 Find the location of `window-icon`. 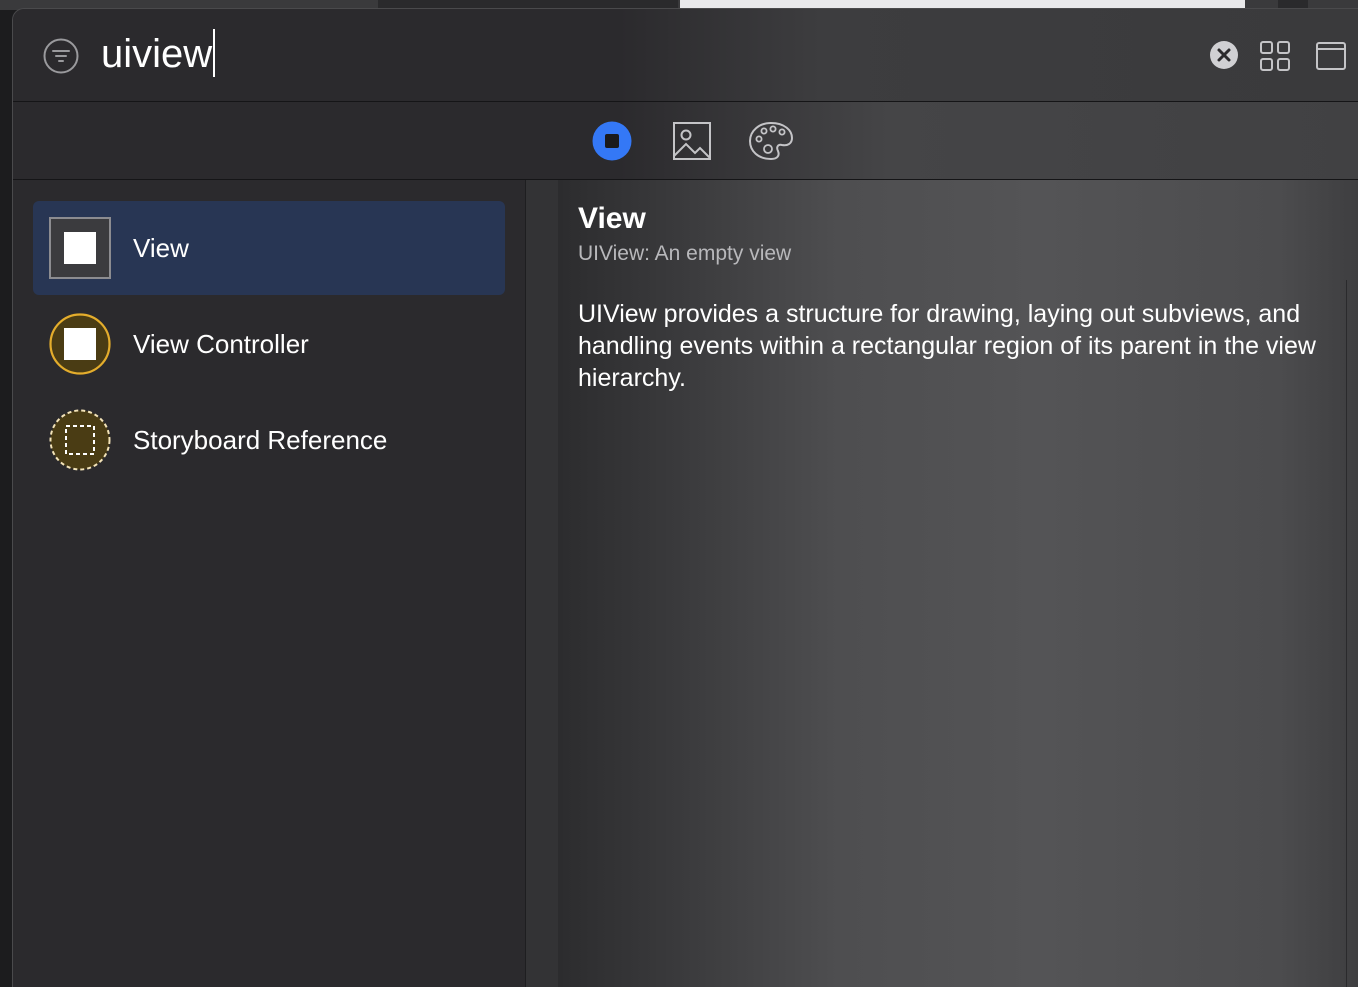

window-icon is located at coordinates (1331, 56).